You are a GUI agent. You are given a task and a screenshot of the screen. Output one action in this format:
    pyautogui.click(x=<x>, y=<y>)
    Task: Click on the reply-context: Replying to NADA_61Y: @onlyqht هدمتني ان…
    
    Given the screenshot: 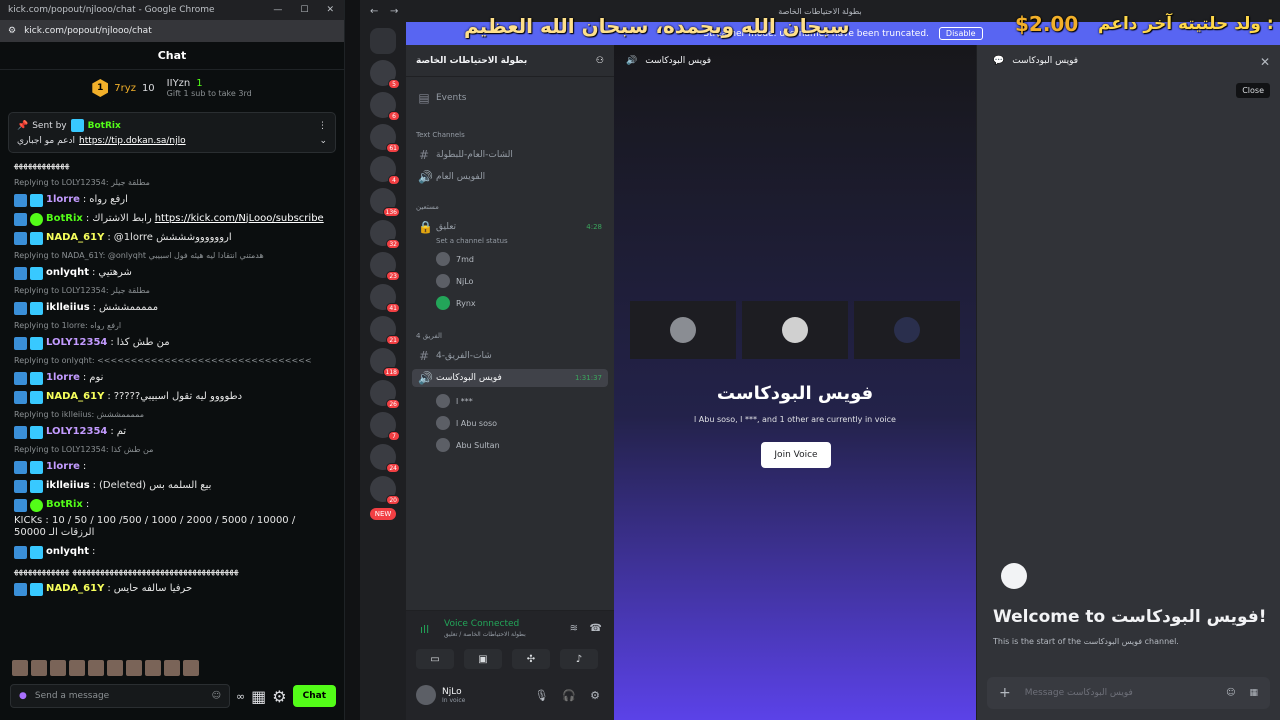 What is the action you would take?
    pyautogui.click(x=172, y=256)
    